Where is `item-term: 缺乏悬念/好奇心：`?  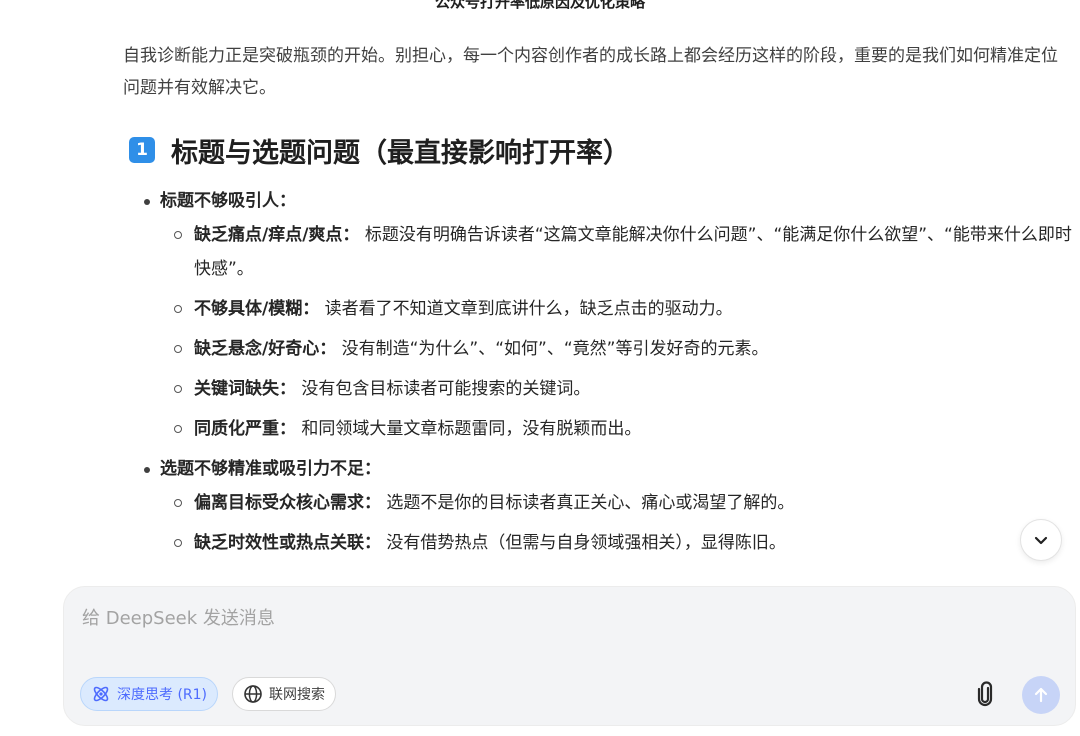
item-term: 缺乏悬念/好奇心： is located at coordinates (265, 349).